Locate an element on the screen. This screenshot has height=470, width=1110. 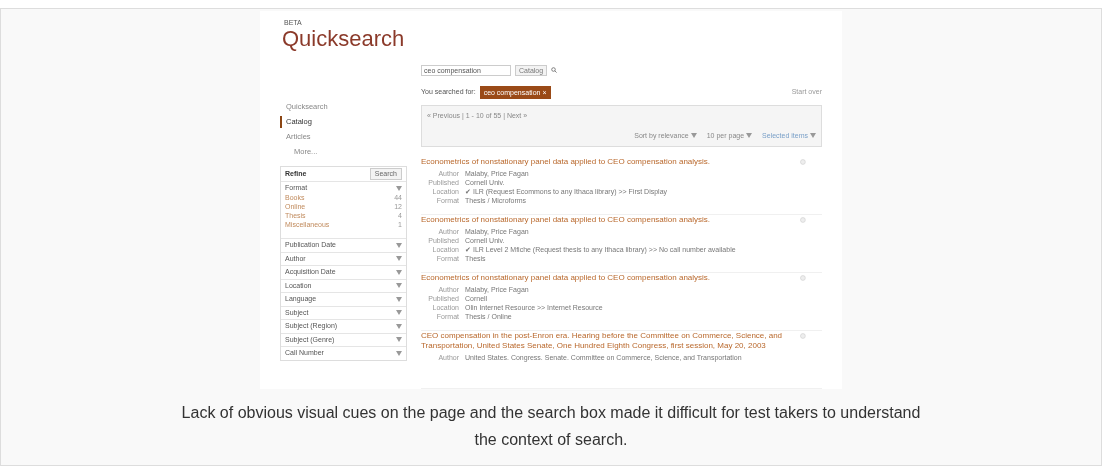
search-icon is located at coordinates (554, 70).